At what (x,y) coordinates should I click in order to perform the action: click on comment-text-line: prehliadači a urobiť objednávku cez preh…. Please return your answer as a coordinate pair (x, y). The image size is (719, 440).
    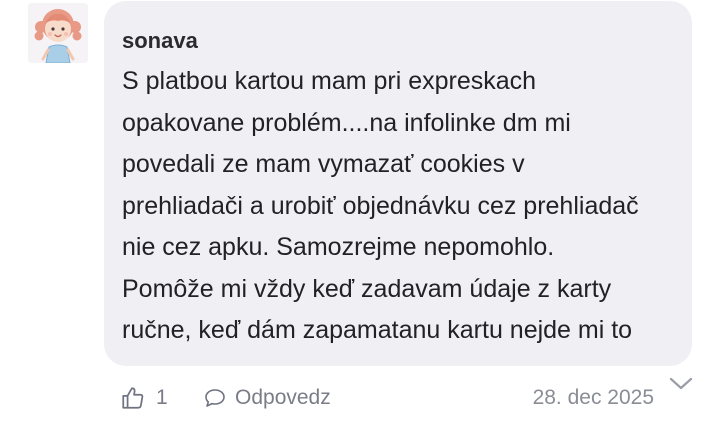
    Looking at the image, I should click on (380, 205).